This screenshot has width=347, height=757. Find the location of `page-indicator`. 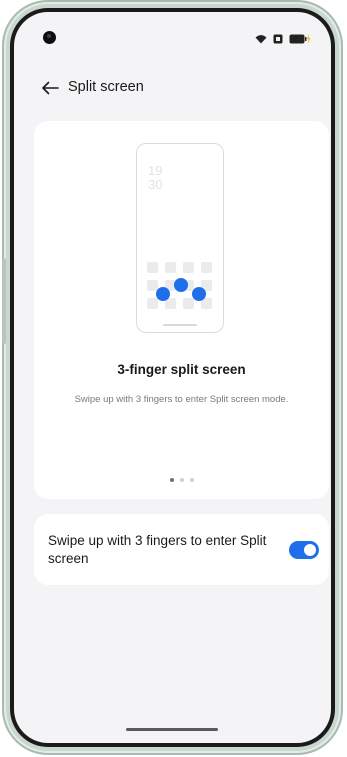

page-indicator is located at coordinates (181, 480).